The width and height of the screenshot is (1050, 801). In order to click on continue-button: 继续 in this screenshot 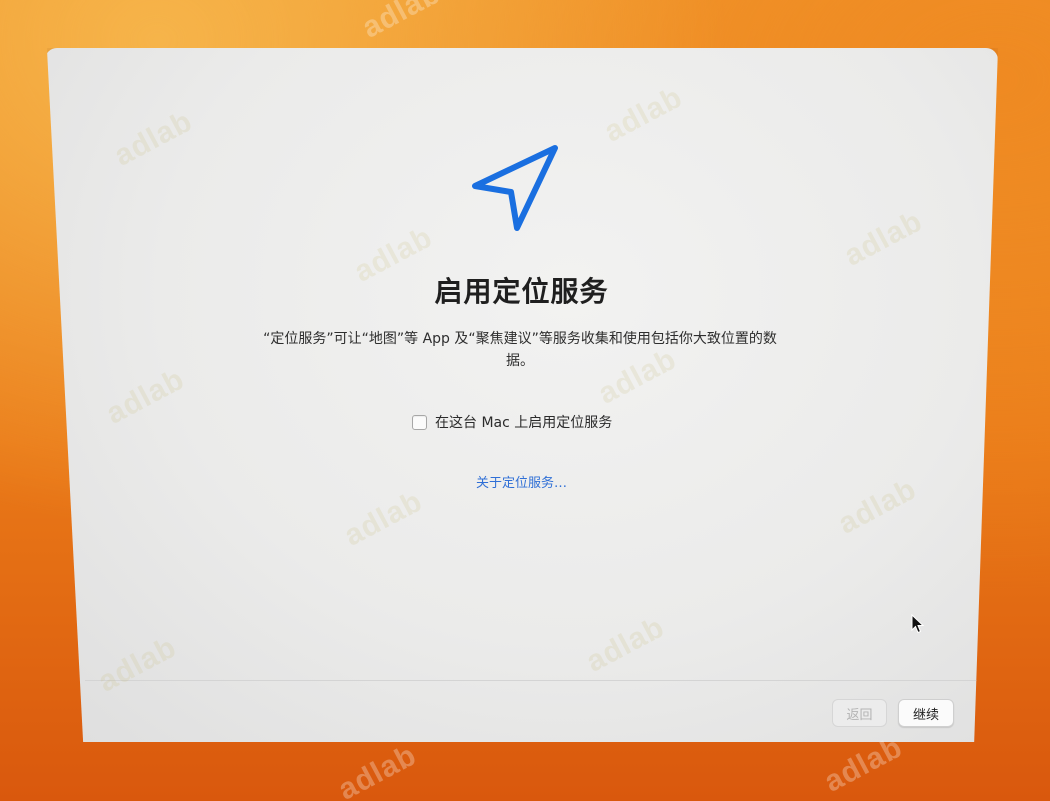, I will do `click(926, 713)`.